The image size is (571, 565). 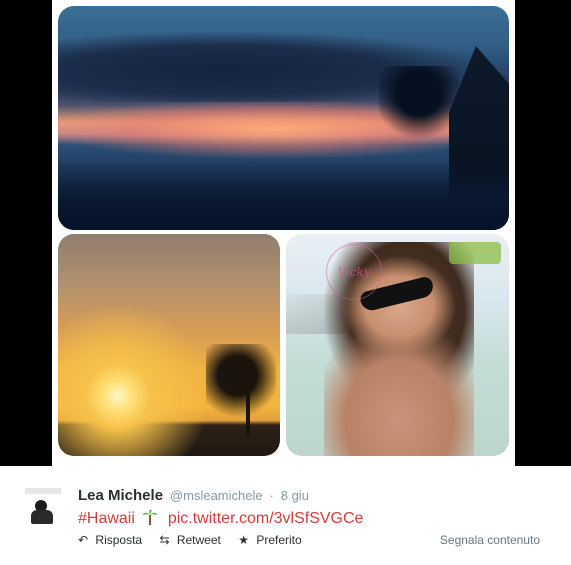 I want to click on user-name: Lea Michele, so click(x=120, y=495).